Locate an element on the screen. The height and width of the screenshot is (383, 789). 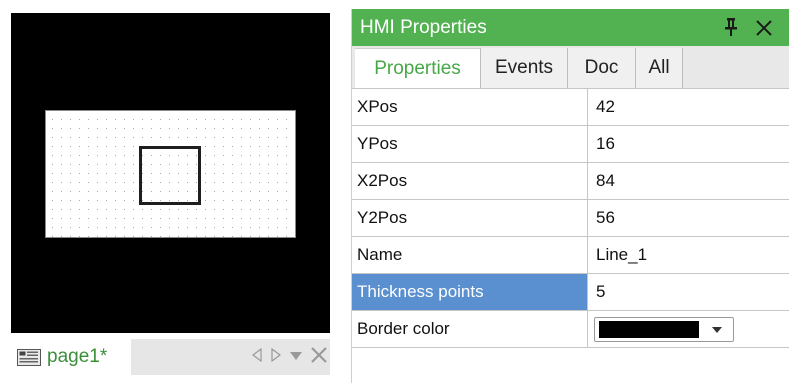
property-row-thickness: Thickness points 5 is located at coordinates (570, 292).